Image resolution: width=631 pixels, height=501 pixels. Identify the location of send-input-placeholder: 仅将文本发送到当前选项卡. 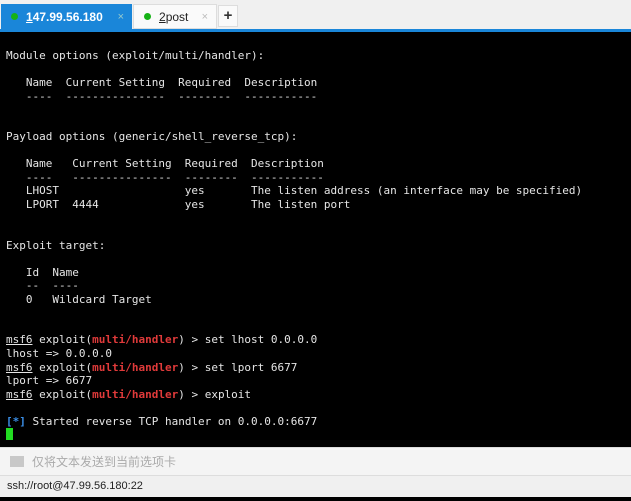
(104, 462).